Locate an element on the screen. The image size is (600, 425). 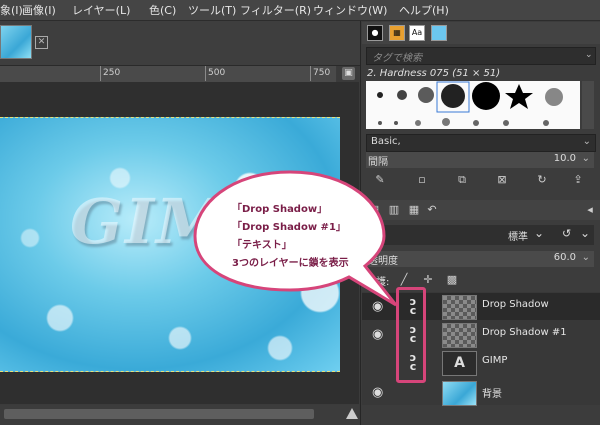
menu-item-layer: レイヤー(L) is located at coordinates (101, 10).